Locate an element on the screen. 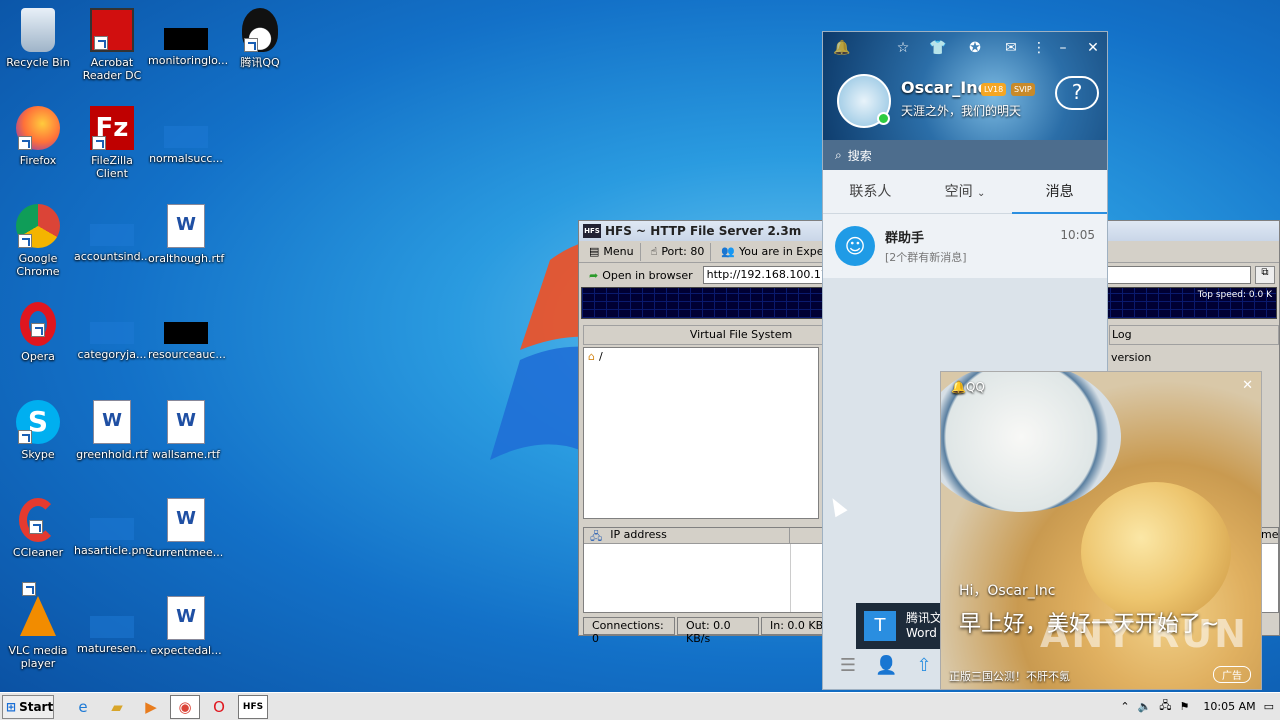  tray-expand-icon: ⌃ is located at coordinates (1124, 706).